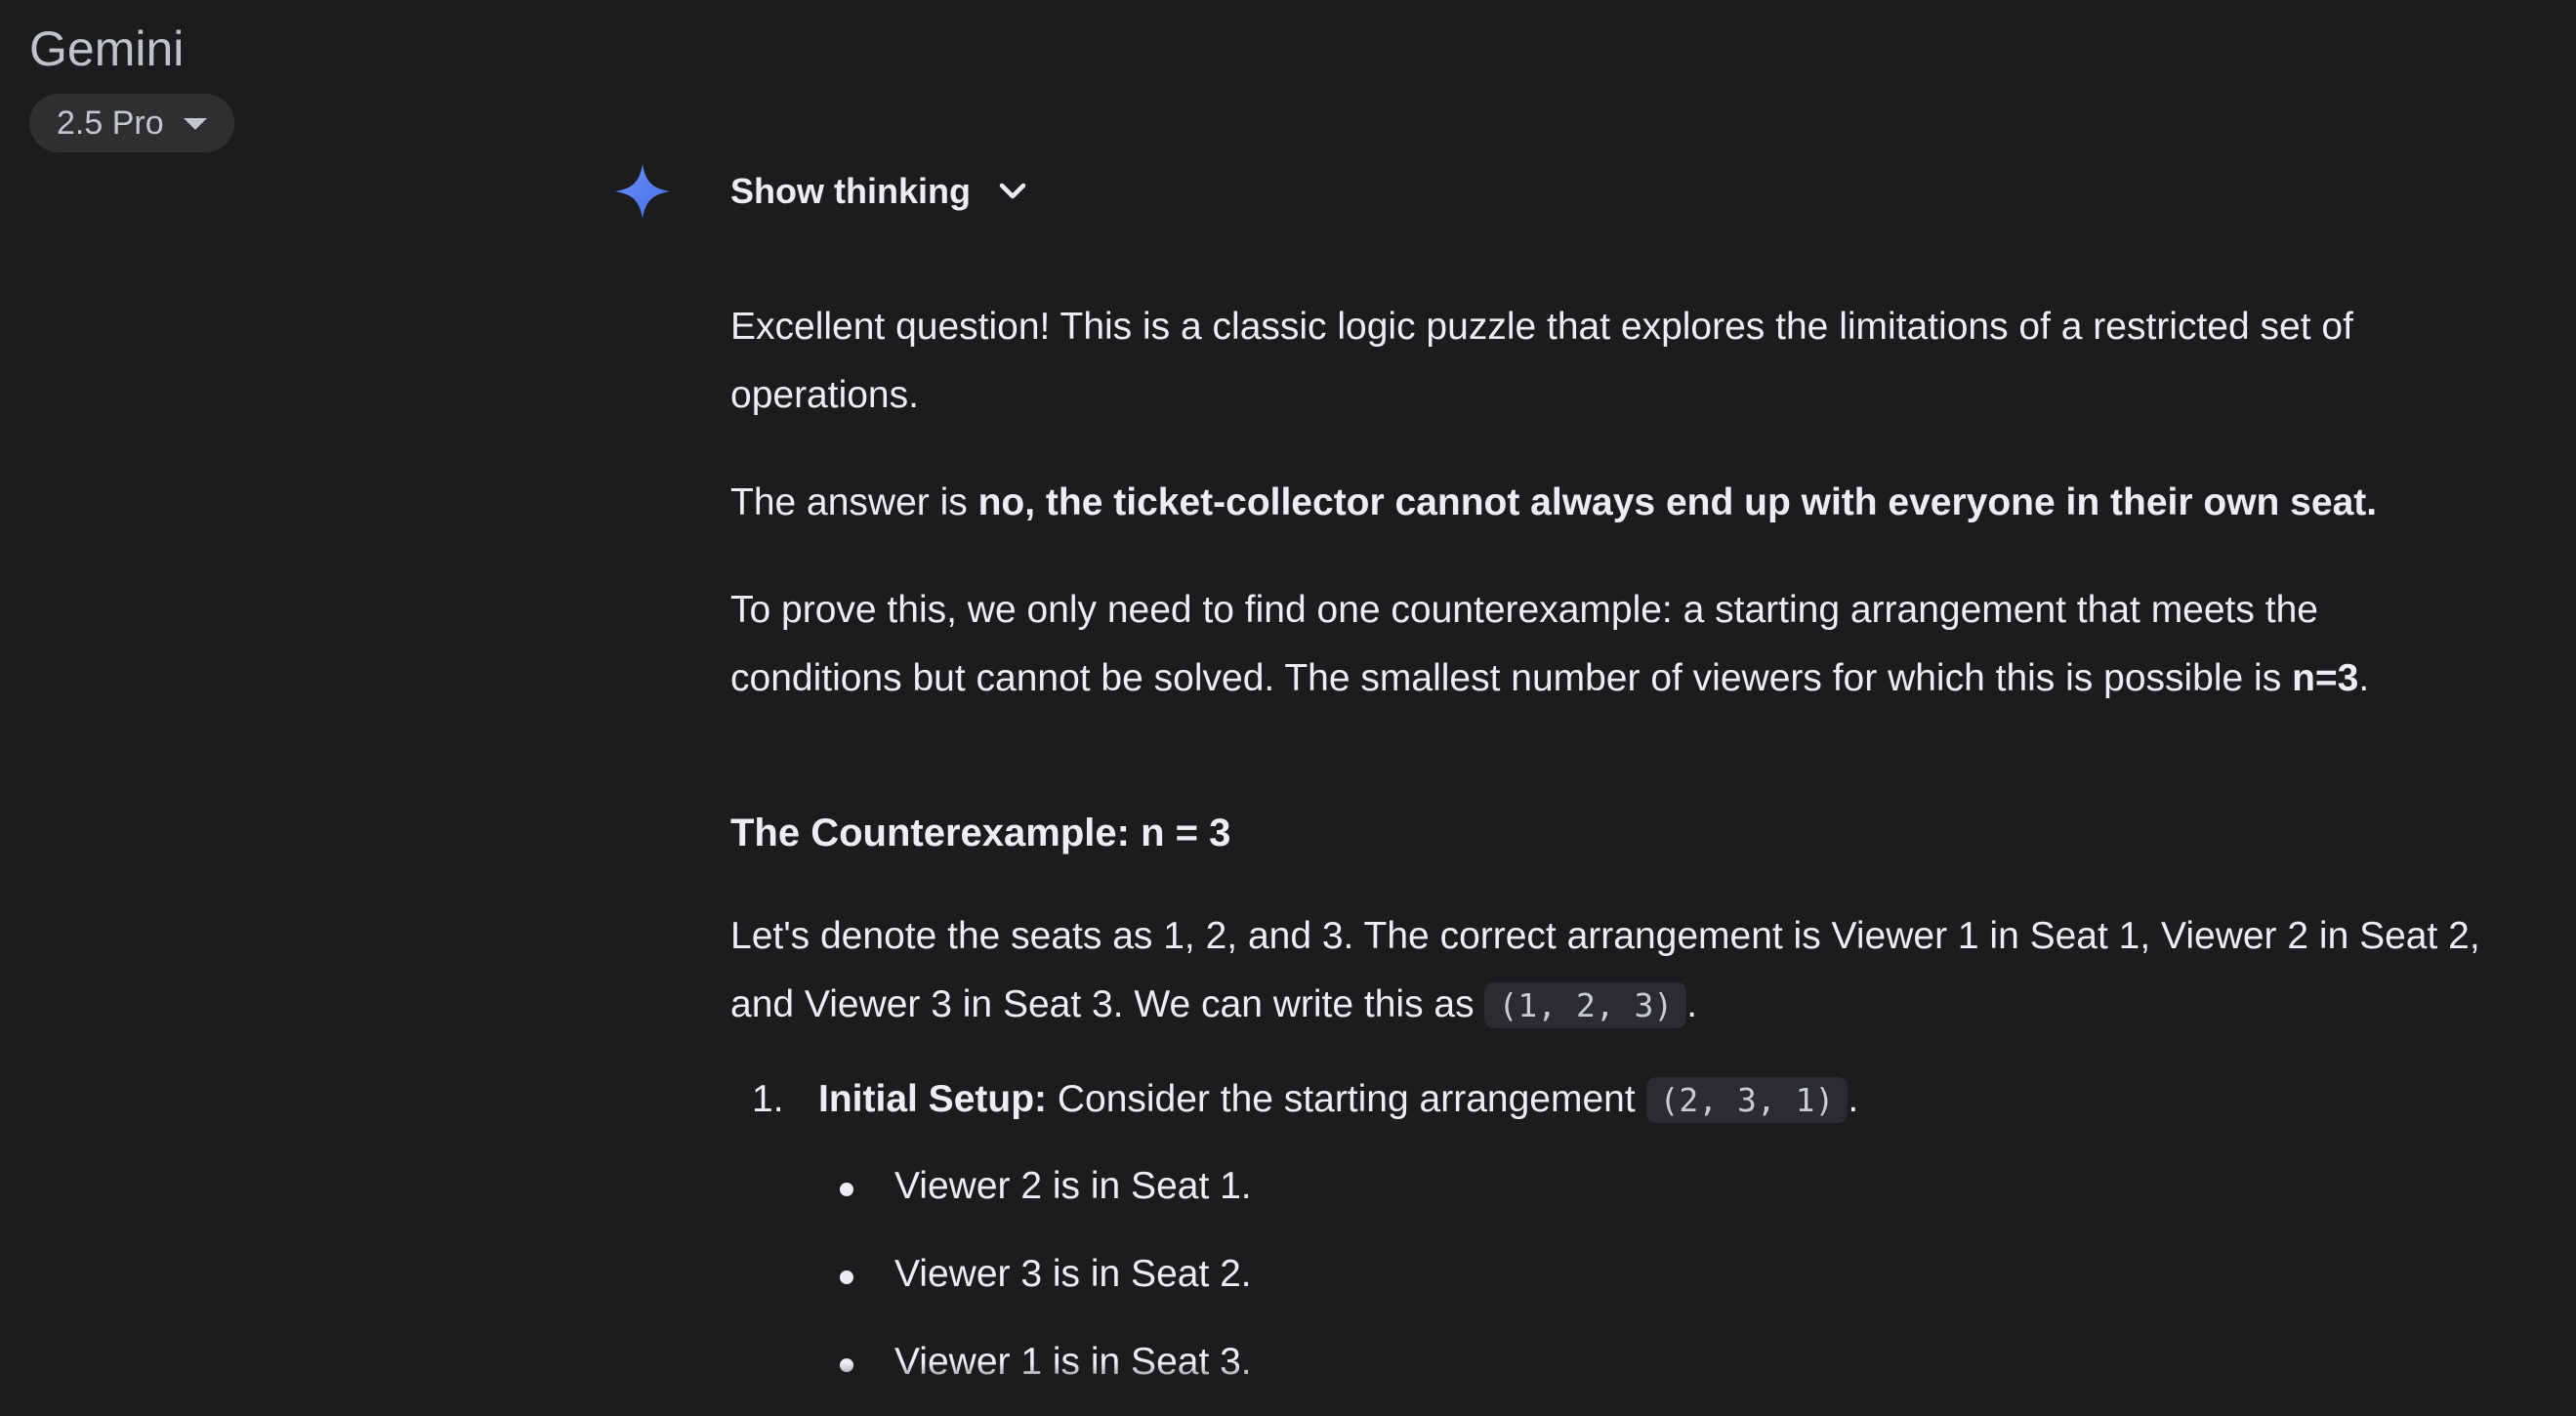 The height and width of the screenshot is (1416, 2576). I want to click on step-number: 1., so click(768, 1099).